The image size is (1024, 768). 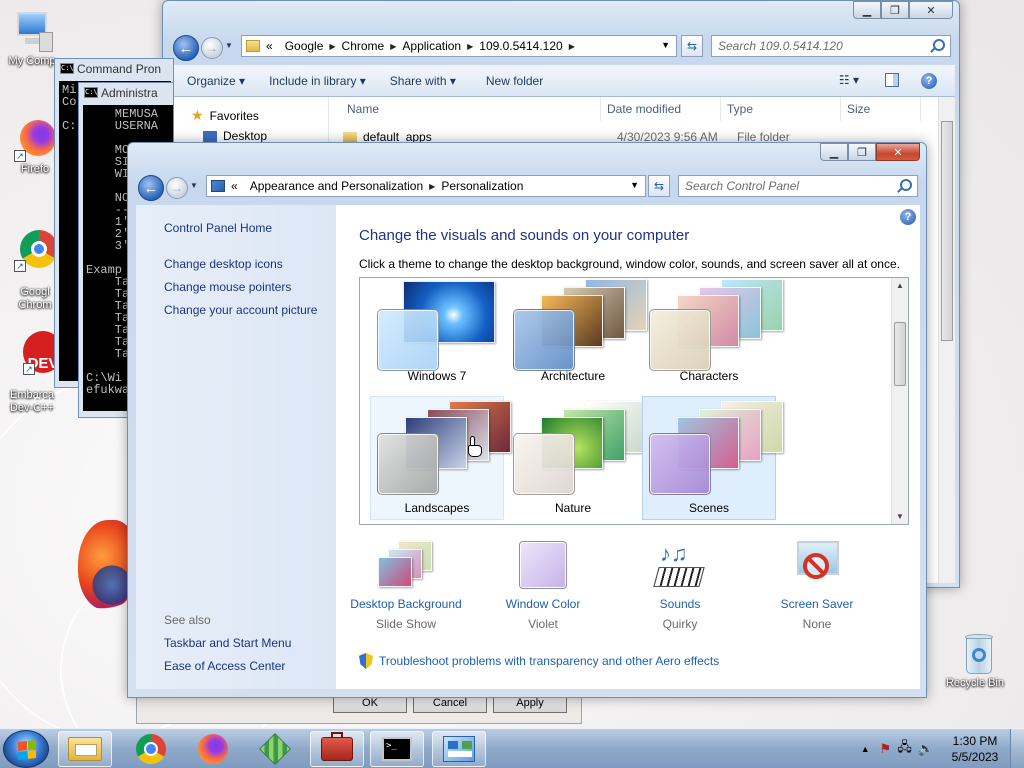 What do you see at coordinates (225, 115) in the screenshot?
I see `nav-favorites: ★ Favorites` at bounding box center [225, 115].